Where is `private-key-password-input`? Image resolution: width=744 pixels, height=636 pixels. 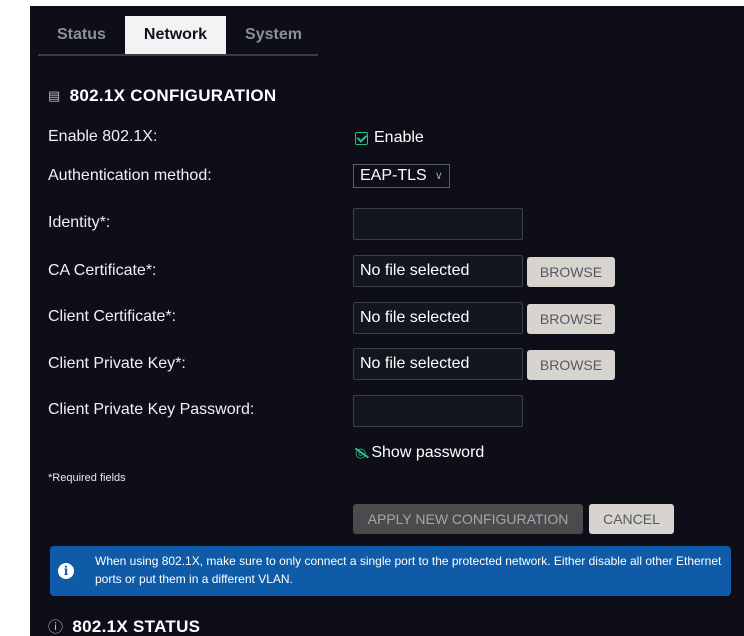
private-key-password-input is located at coordinates (438, 411).